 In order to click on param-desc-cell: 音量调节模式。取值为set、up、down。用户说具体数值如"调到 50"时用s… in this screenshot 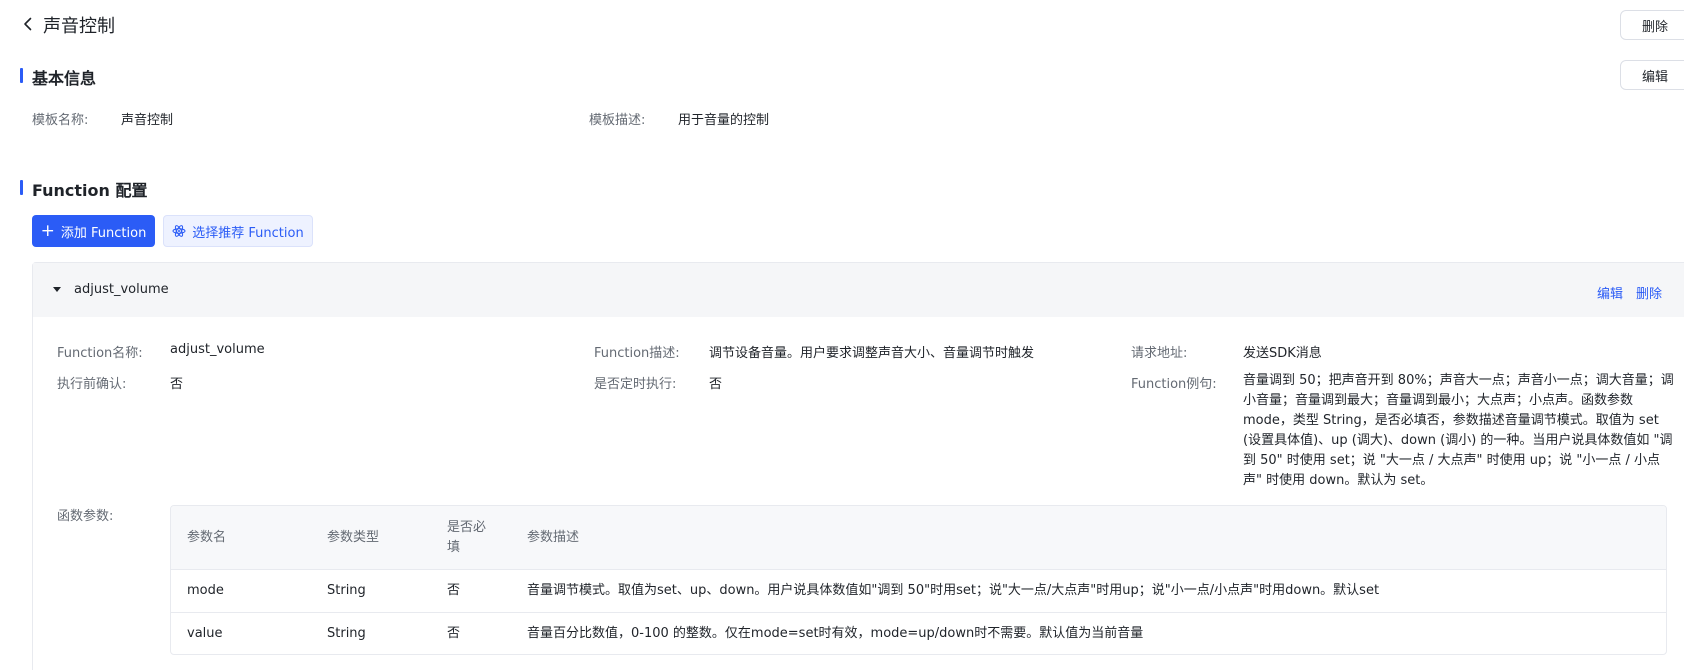, I will do `click(953, 590)`.